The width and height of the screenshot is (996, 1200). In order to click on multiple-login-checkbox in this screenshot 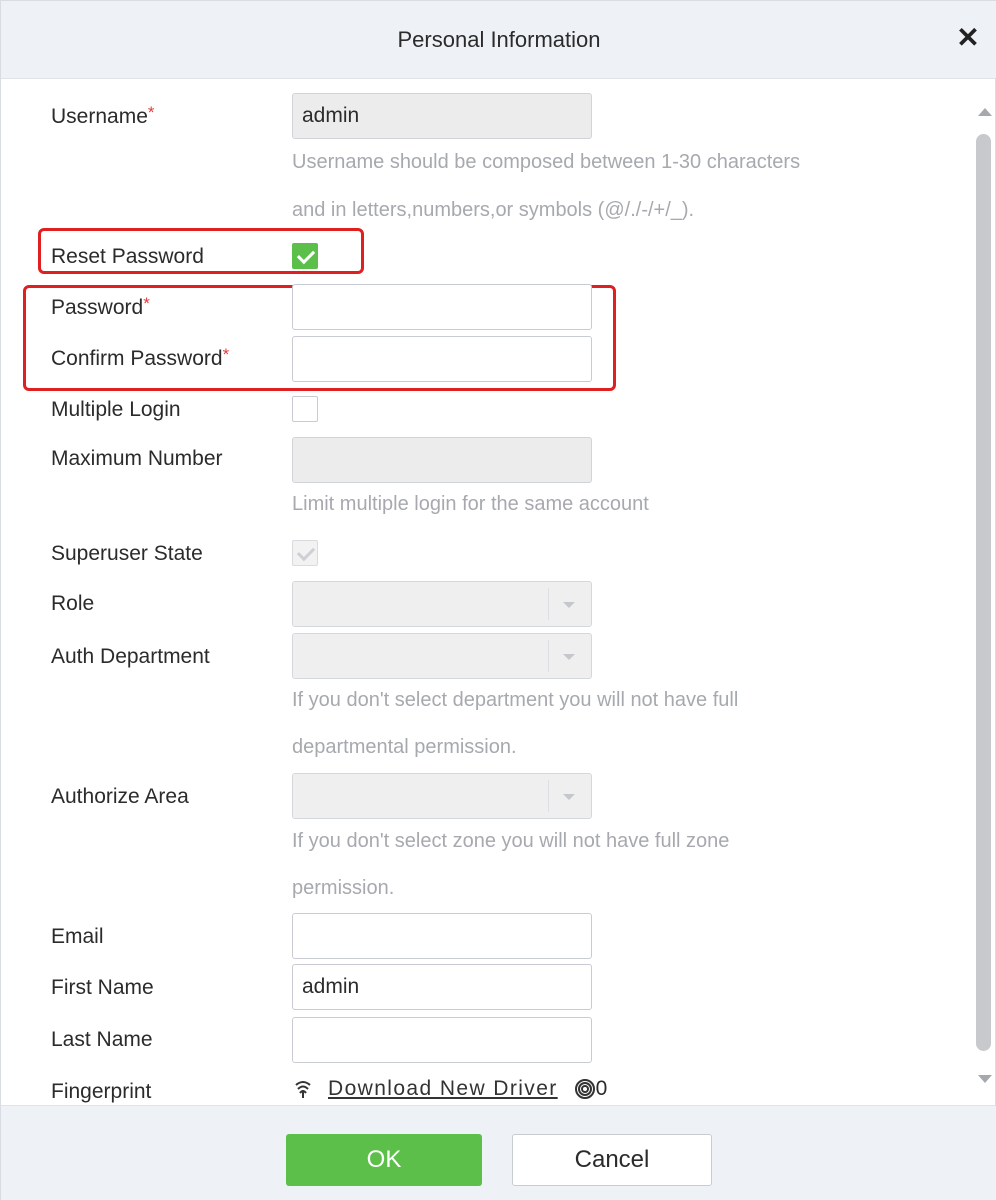, I will do `click(305, 409)`.